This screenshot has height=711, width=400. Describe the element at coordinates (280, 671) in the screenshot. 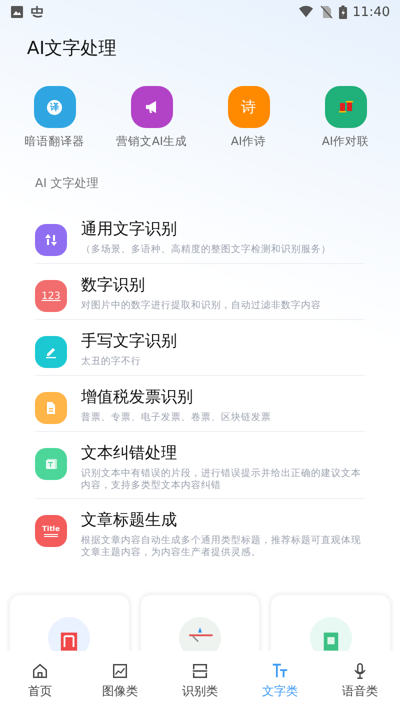

I see `text-size-icon` at that location.